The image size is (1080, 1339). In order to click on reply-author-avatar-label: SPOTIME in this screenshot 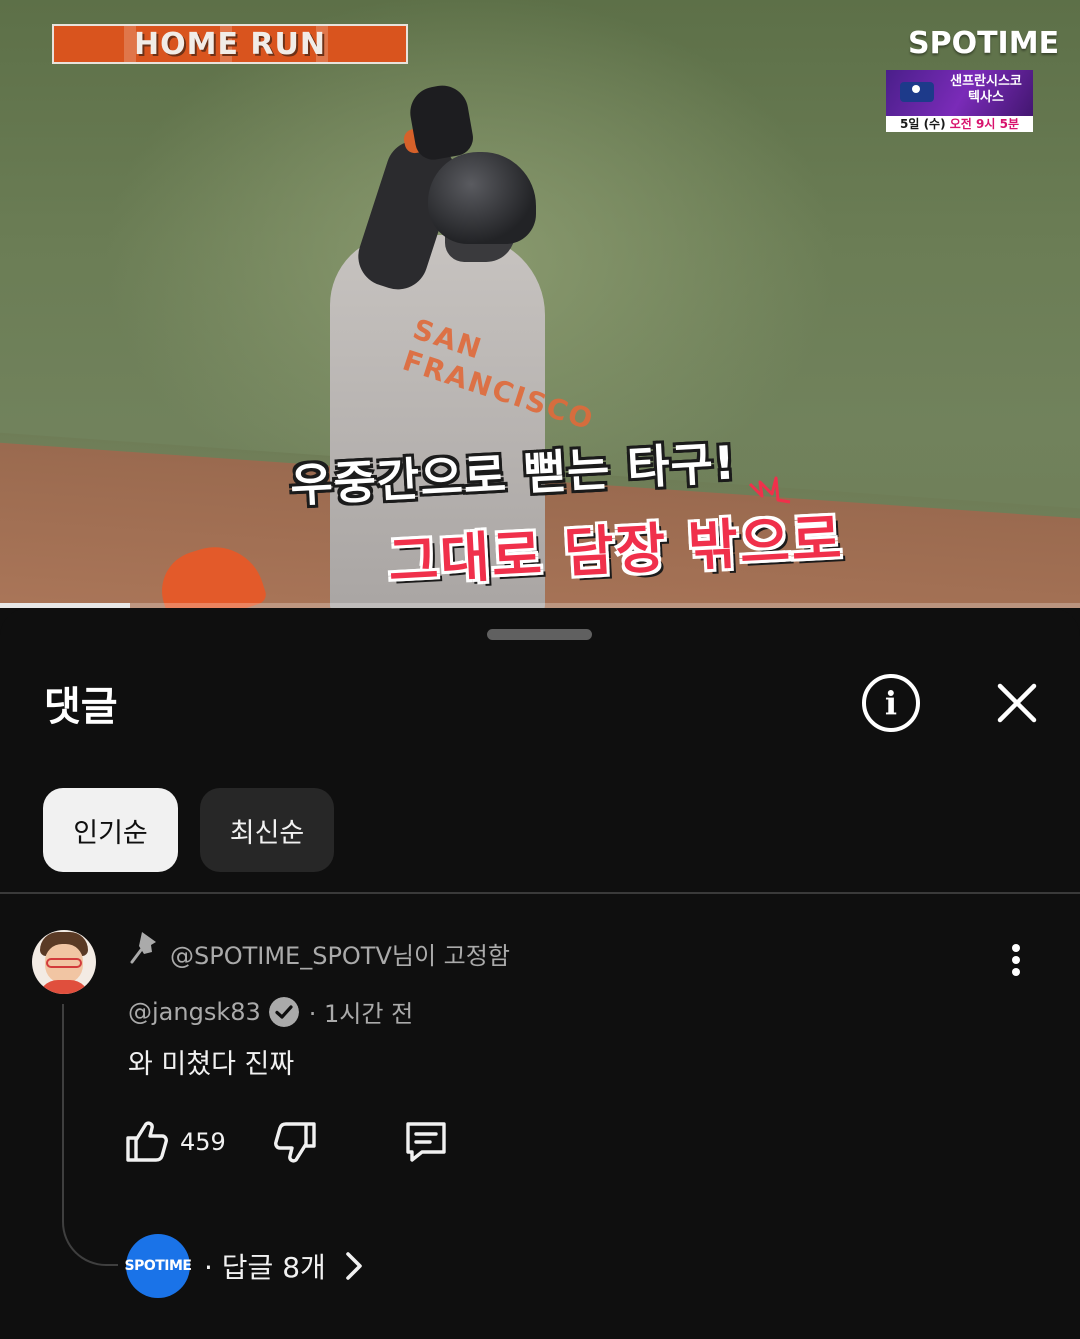, I will do `click(158, 1266)`.